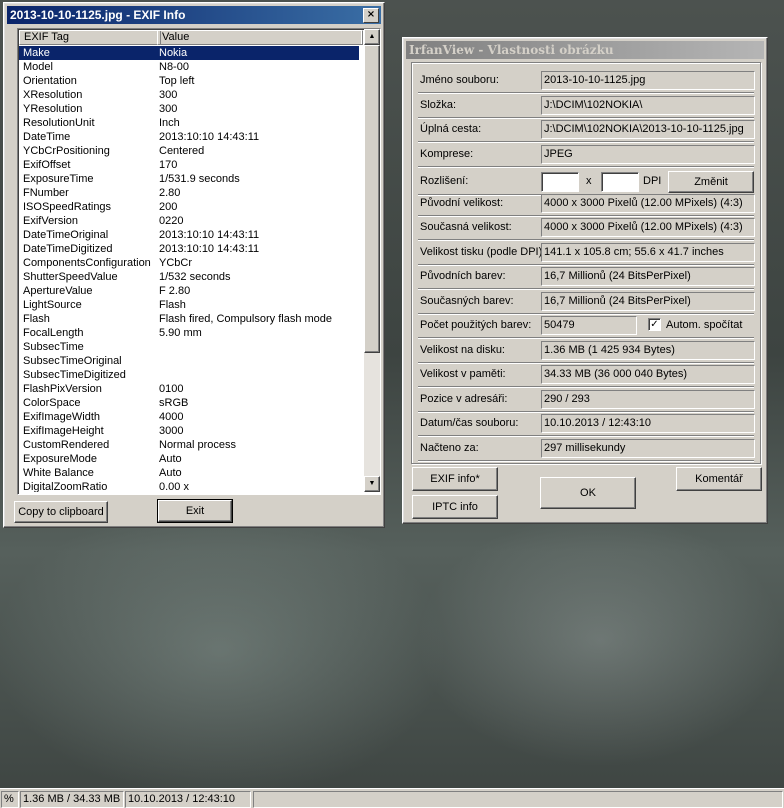 Image resolution: width=784 pixels, height=808 pixels. I want to click on table-row: ExposureTime 1/531.9 seconds, so click(189, 179).